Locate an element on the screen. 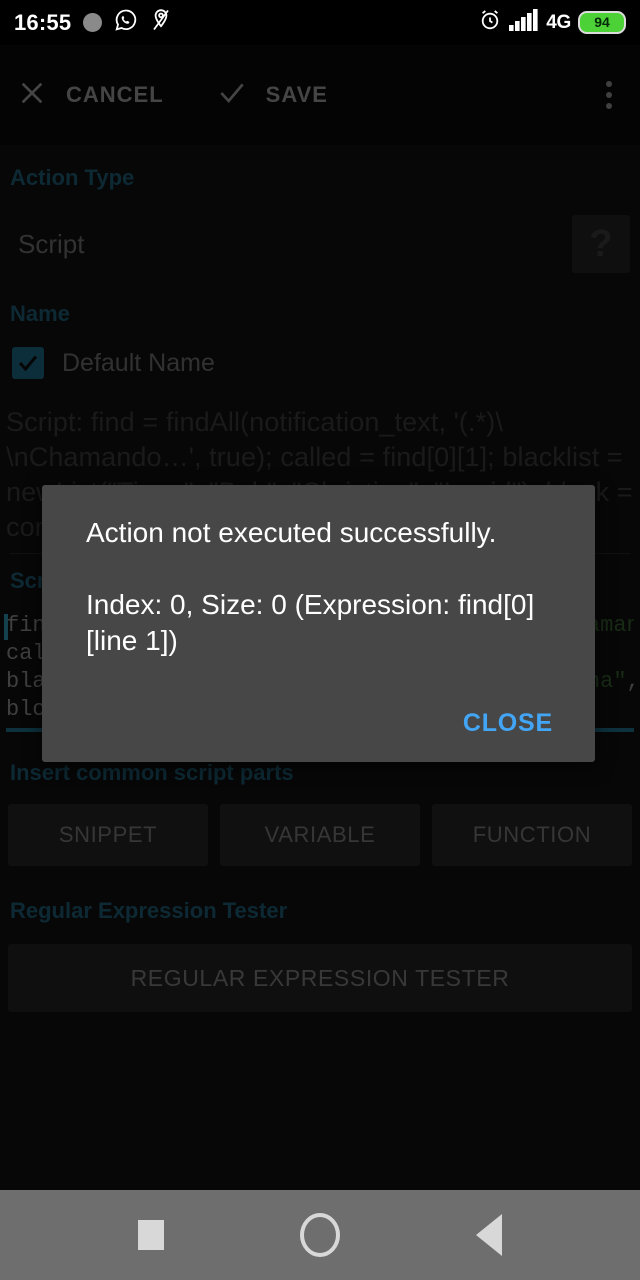  status-bar-left: 16:55 is located at coordinates (93, 22).